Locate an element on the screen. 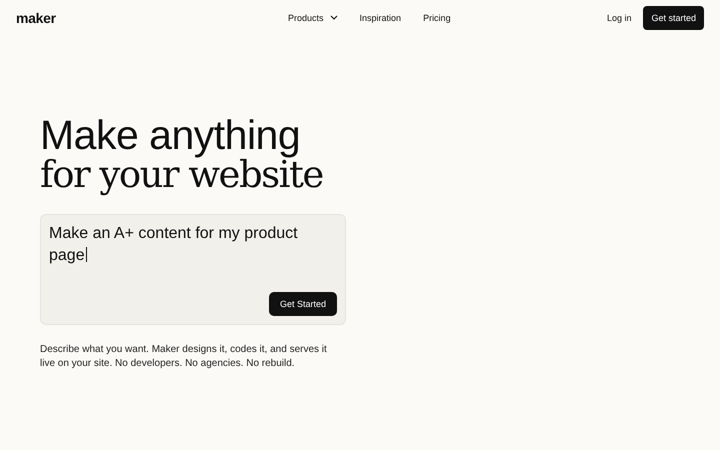 The height and width of the screenshot is (450, 720). get-started-button: Get started is located at coordinates (673, 18).